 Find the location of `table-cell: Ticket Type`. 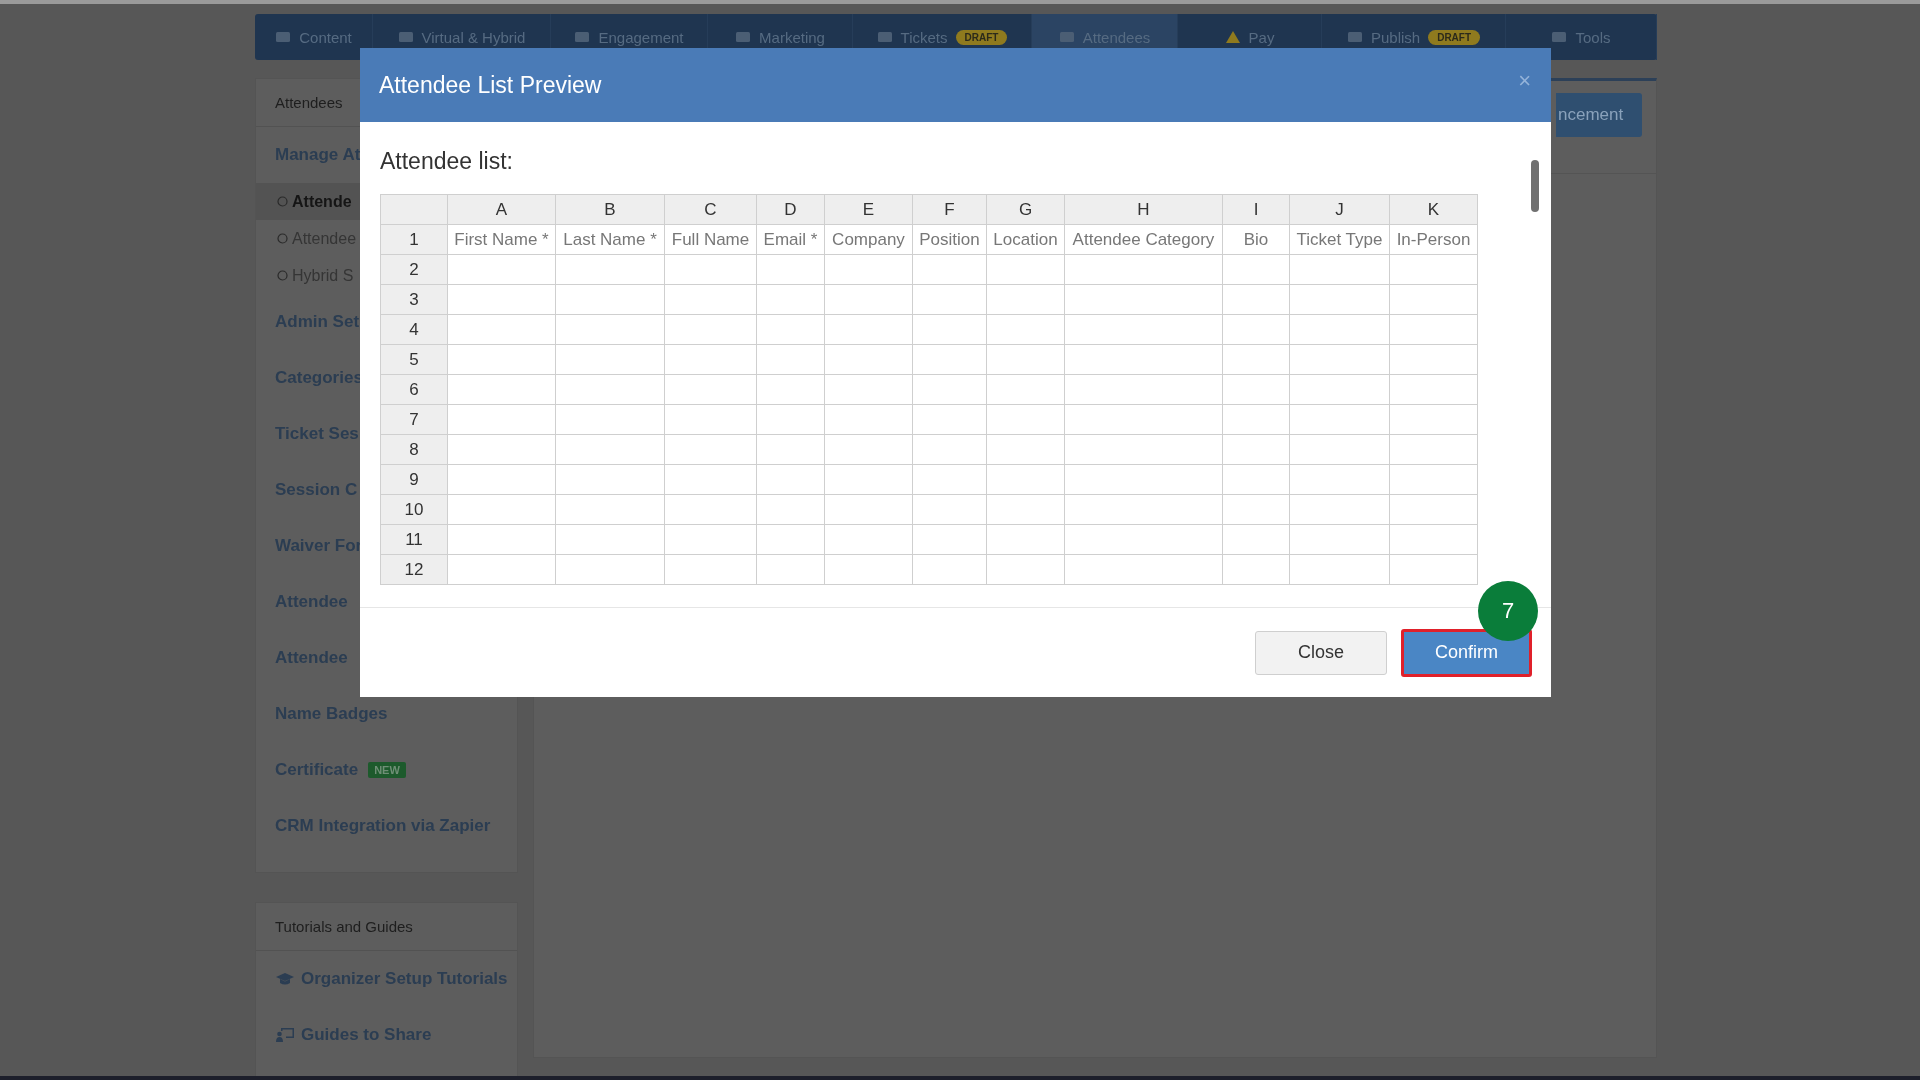

table-cell: Ticket Type is located at coordinates (1339, 239).